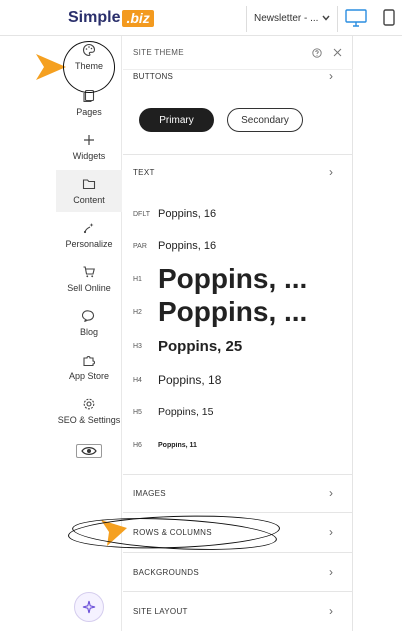 The height and width of the screenshot is (631, 402). What do you see at coordinates (144, 172) in the screenshot?
I see `section-label: TEXT` at bounding box center [144, 172].